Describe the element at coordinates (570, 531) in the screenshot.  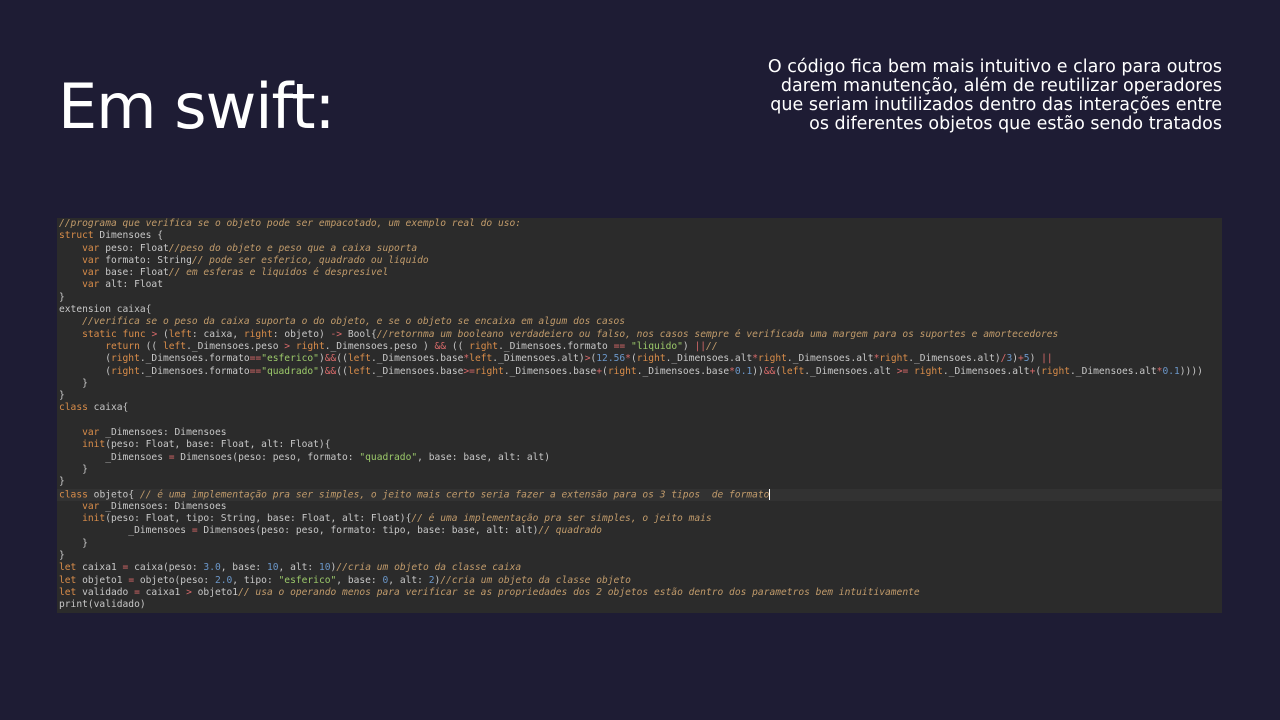
I see `code-token: // quadrado` at that location.